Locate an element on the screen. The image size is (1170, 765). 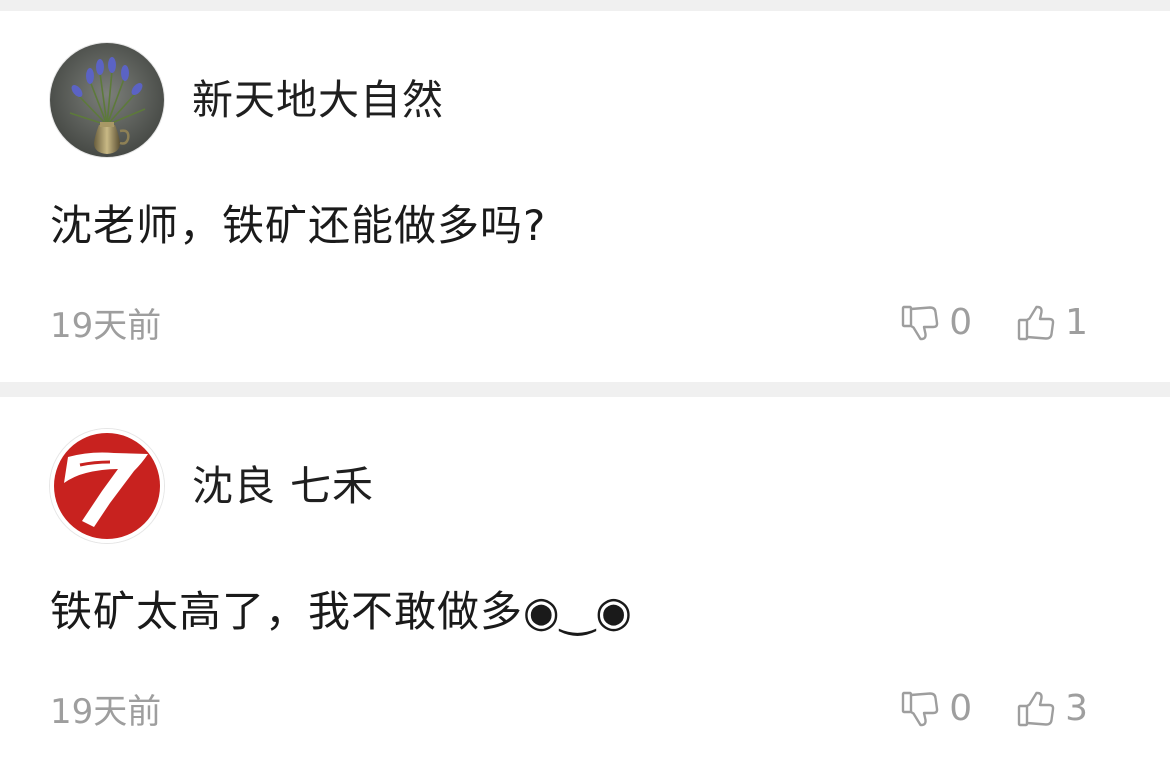
comment-actions: 0 1 is located at coordinates (994, 323).